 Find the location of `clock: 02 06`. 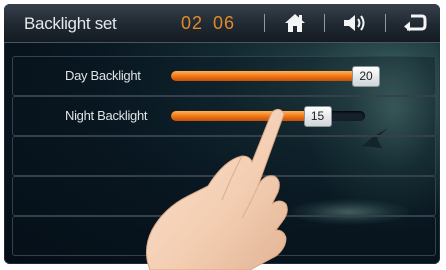

clock: 02 06 is located at coordinates (213, 23).